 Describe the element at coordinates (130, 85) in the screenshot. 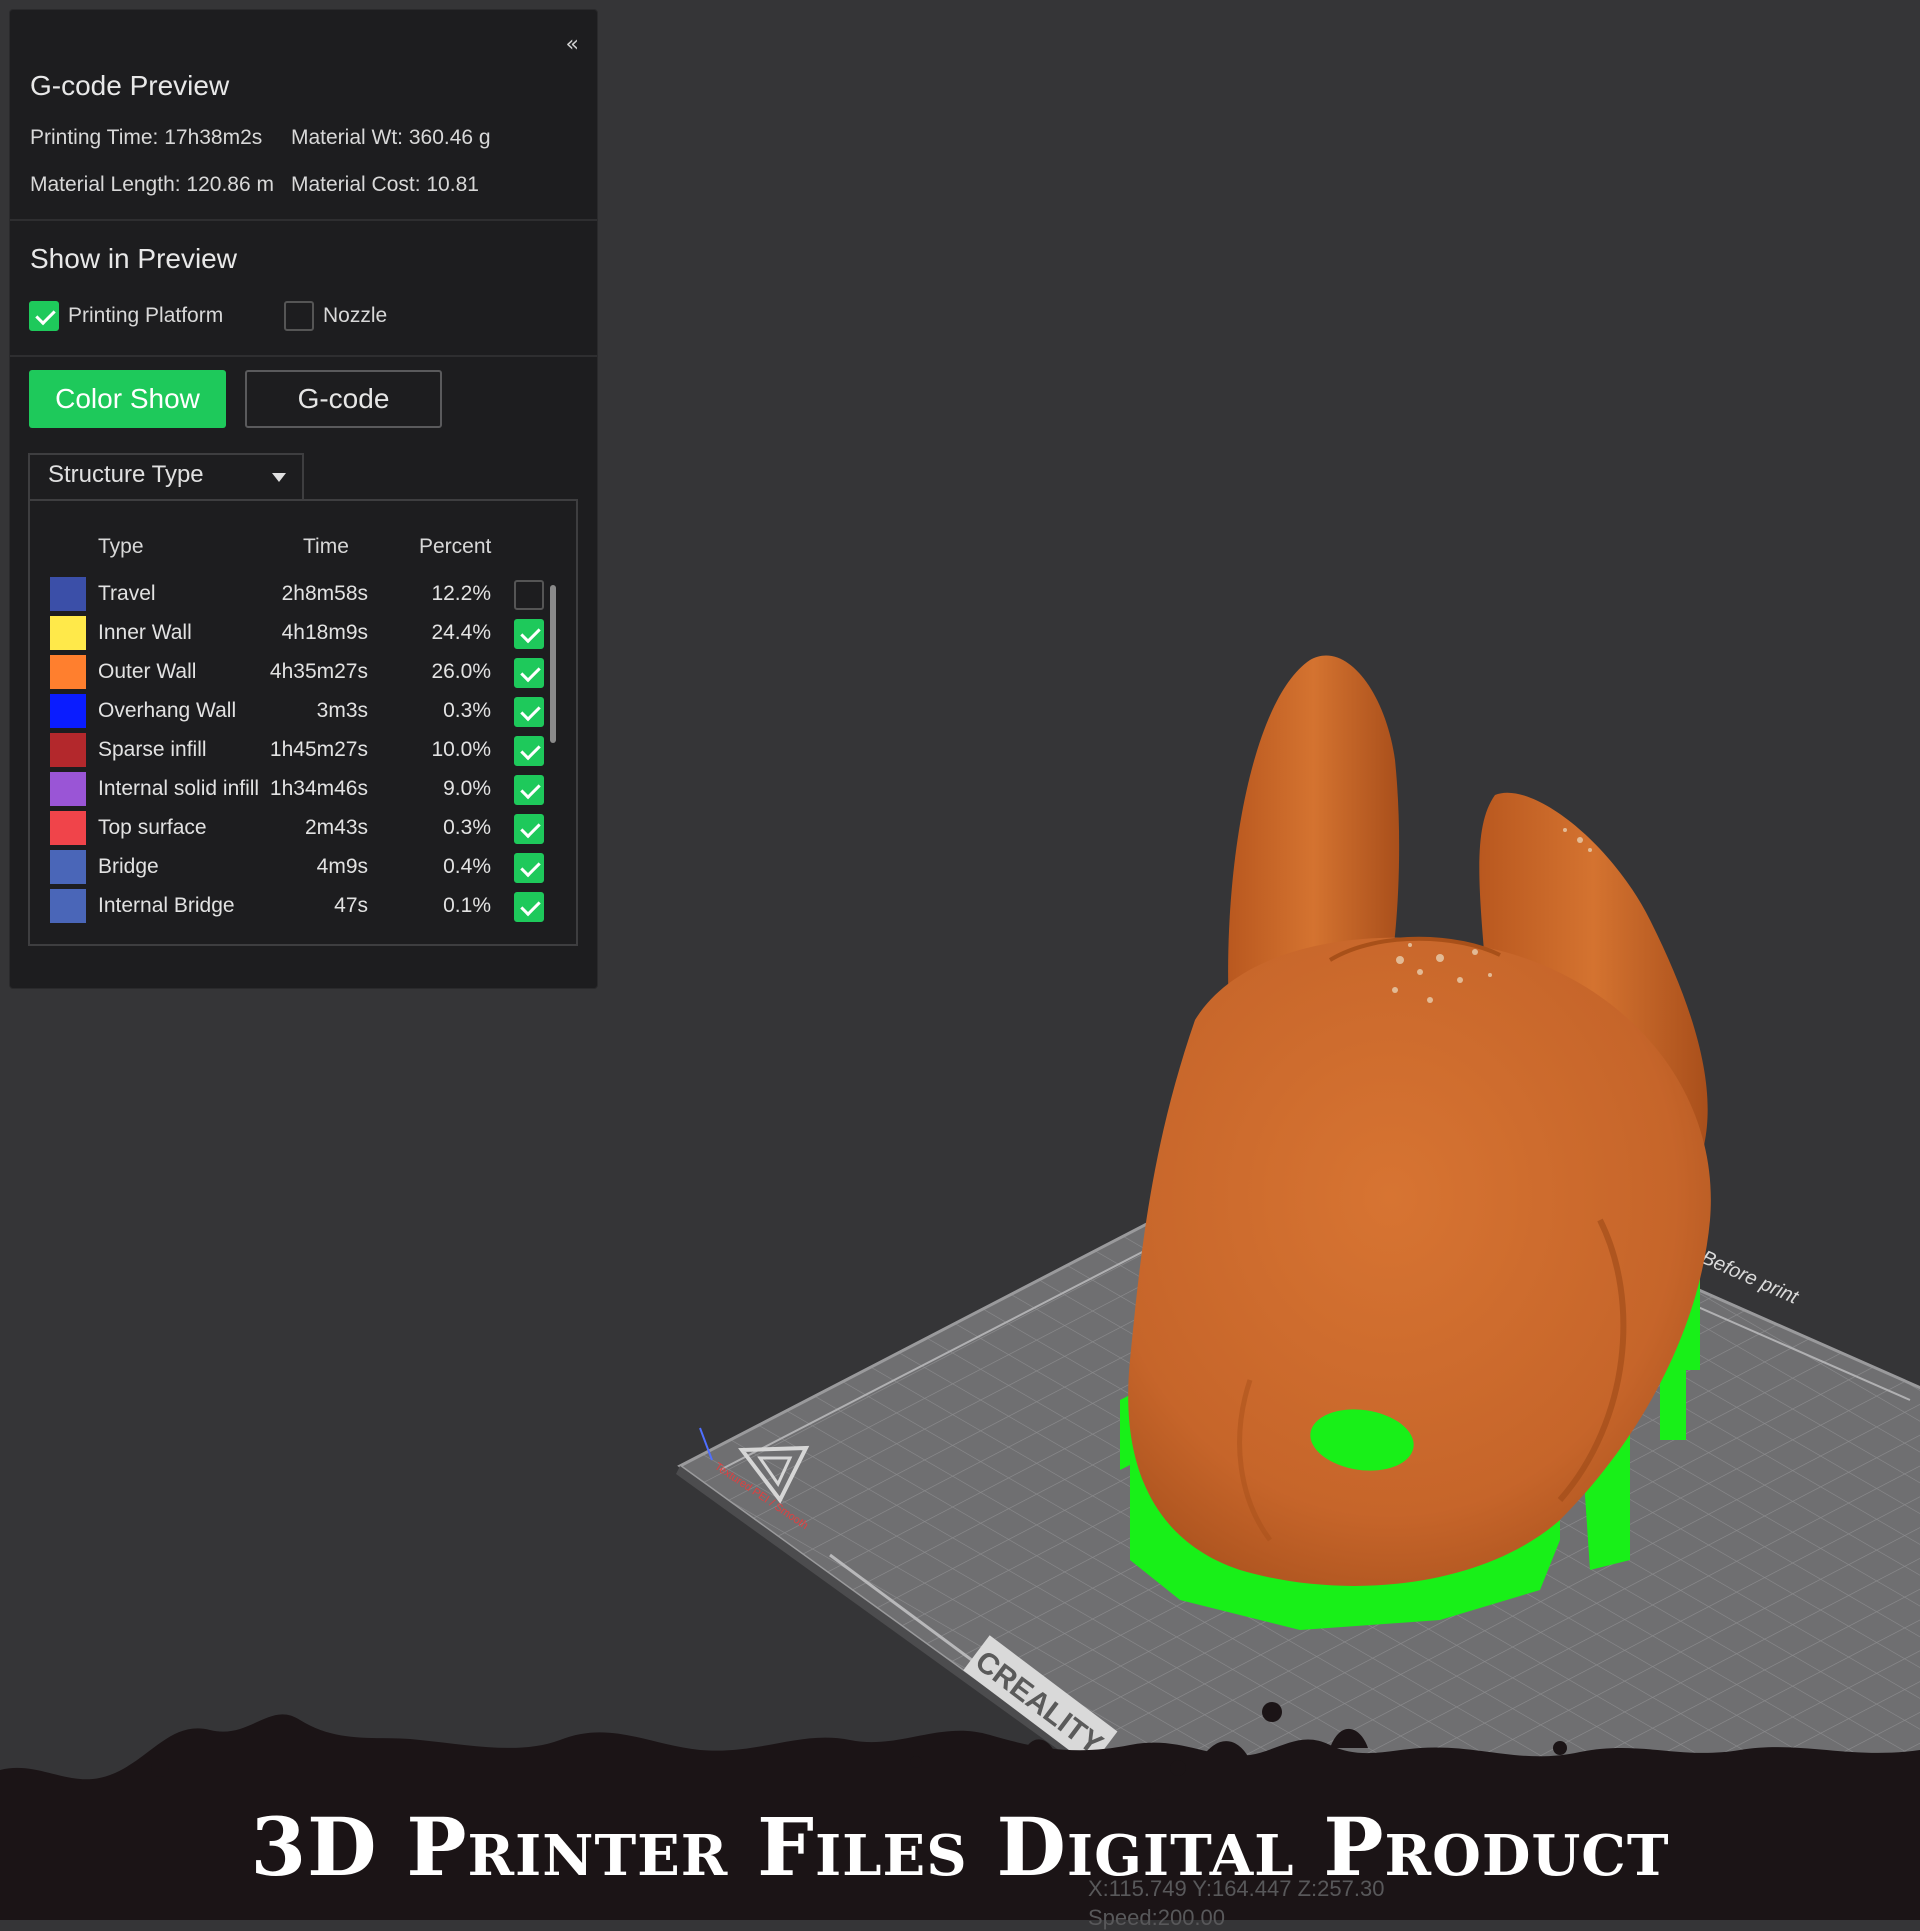

I see `panel-title: G-code Preview` at that location.